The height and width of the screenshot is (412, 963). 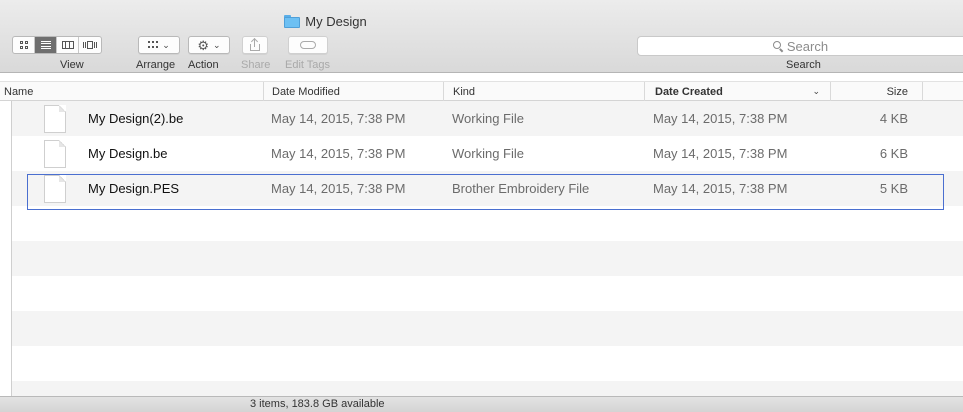 What do you see at coordinates (203, 45) in the screenshot?
I see `gear-icon: ⚙` at bounding box center [203, 45].